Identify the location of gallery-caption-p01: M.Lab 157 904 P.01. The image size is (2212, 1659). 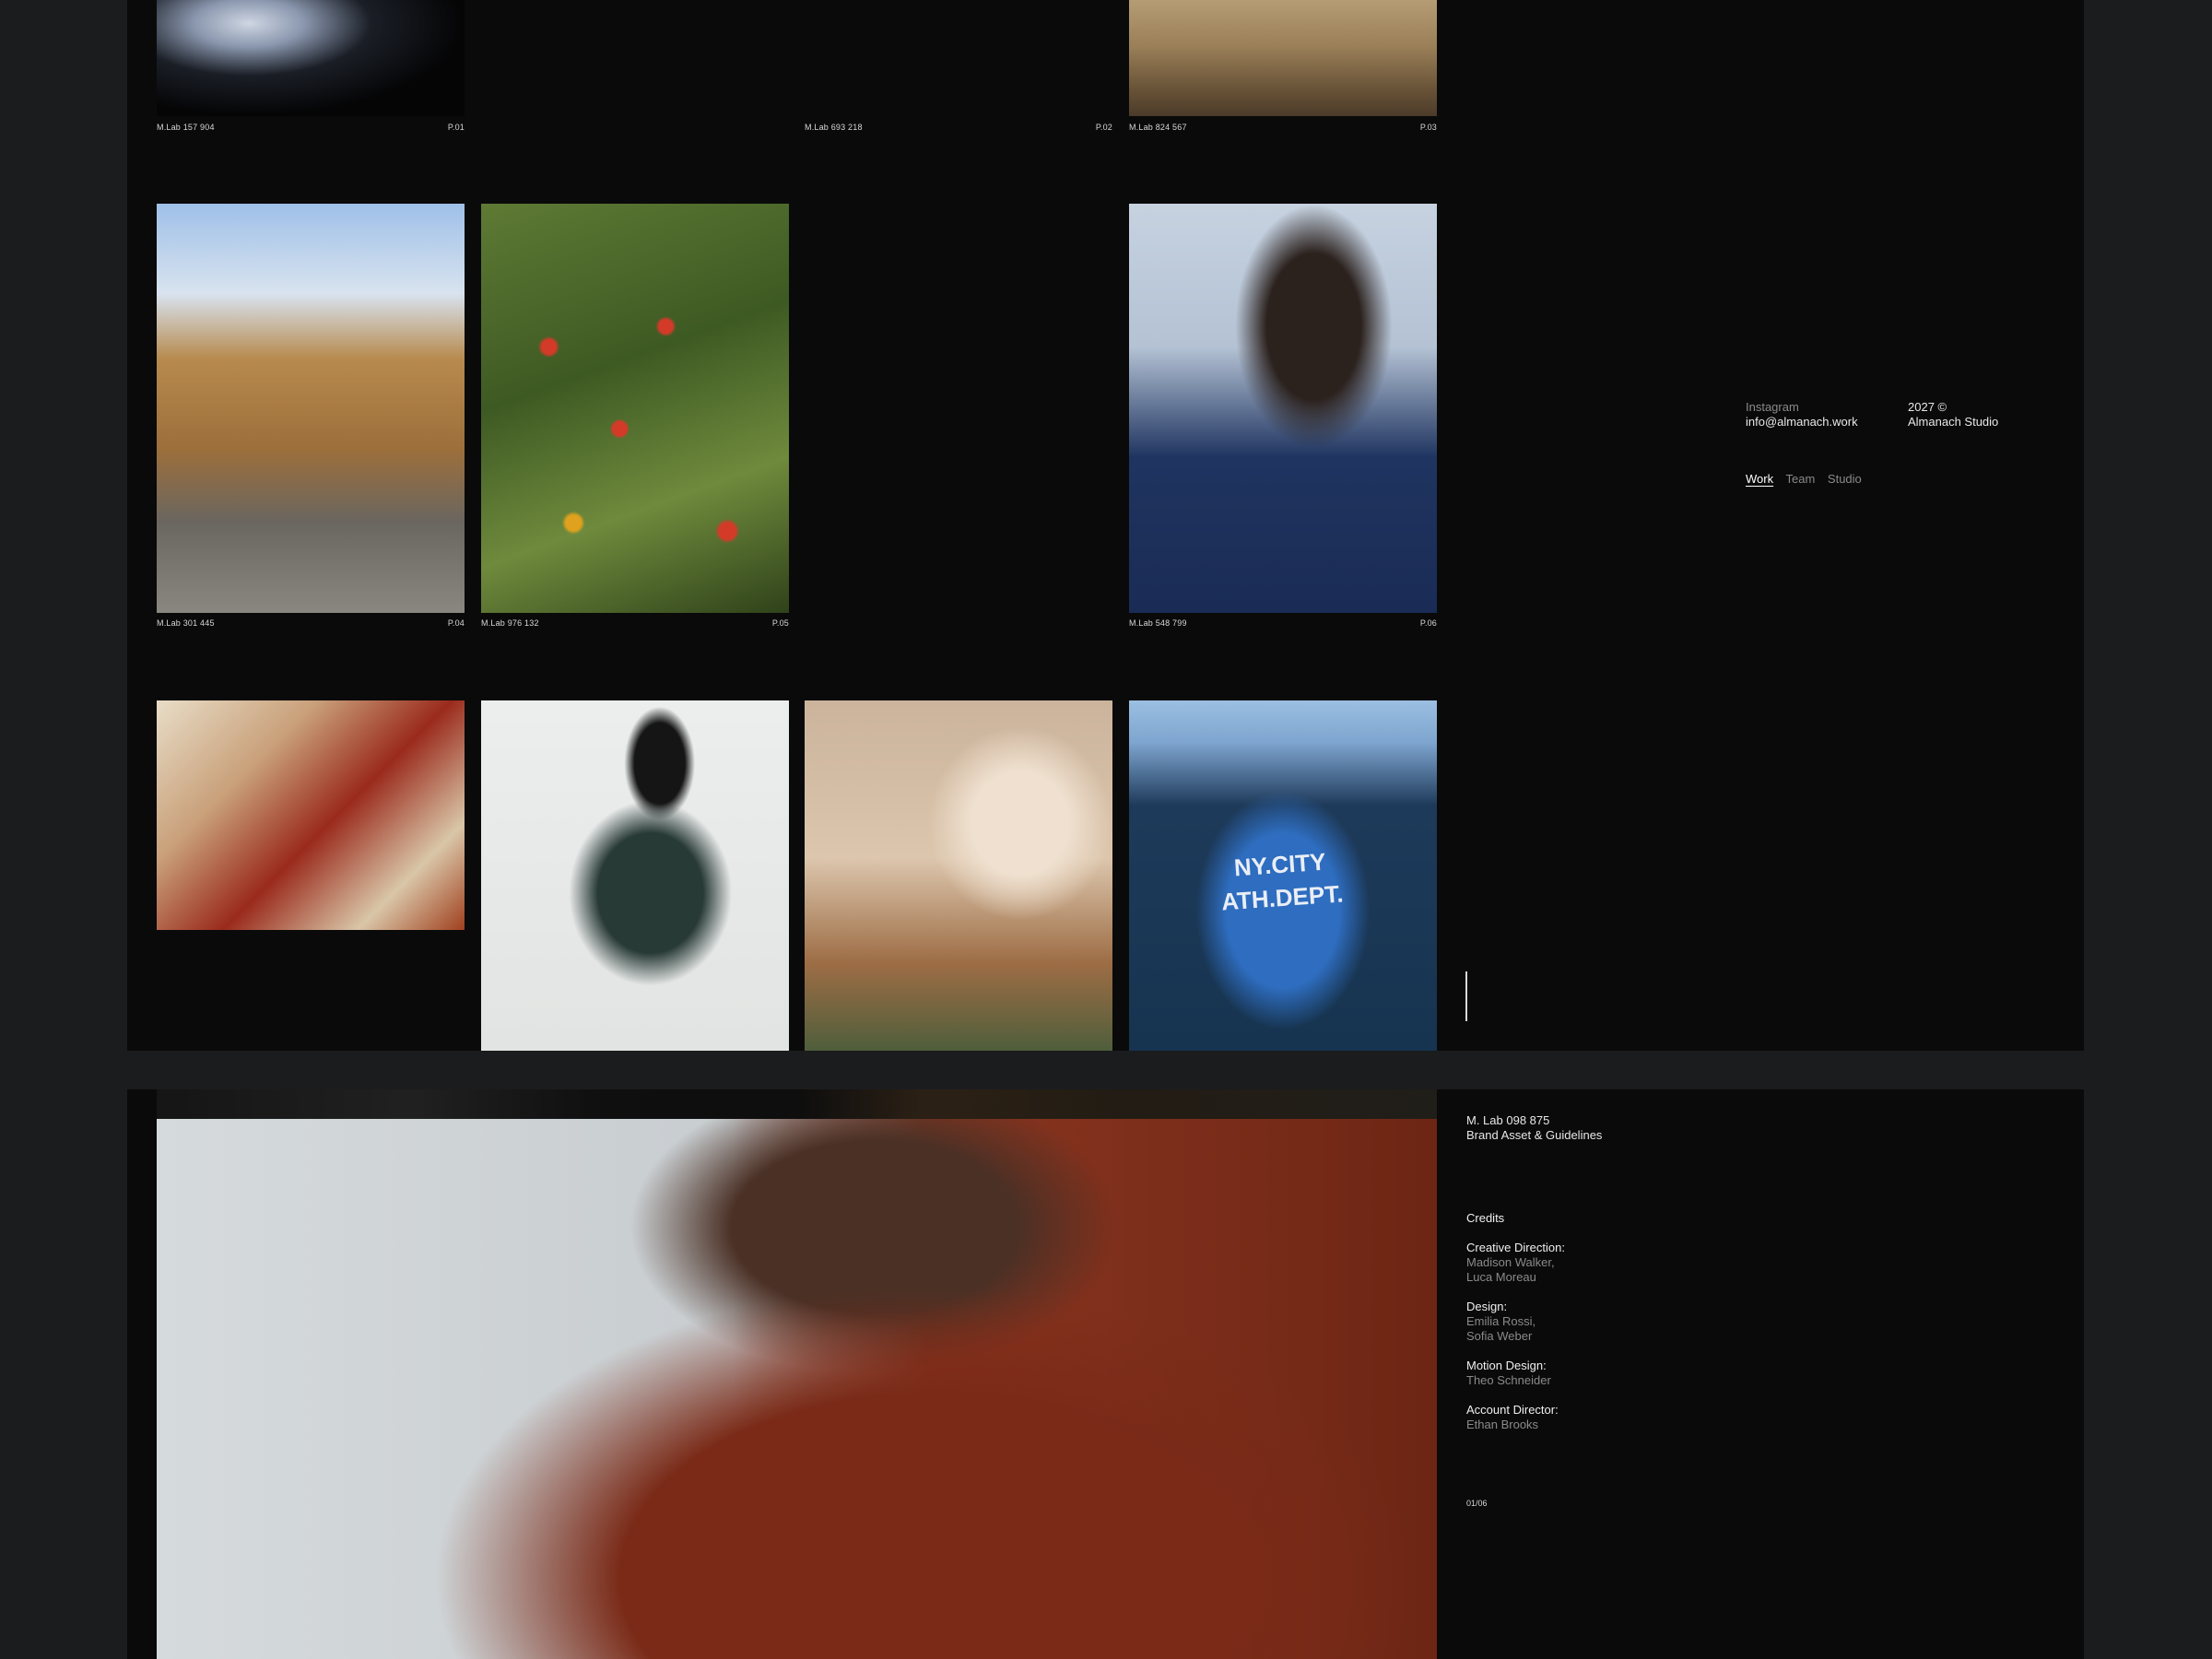
(311, 127).